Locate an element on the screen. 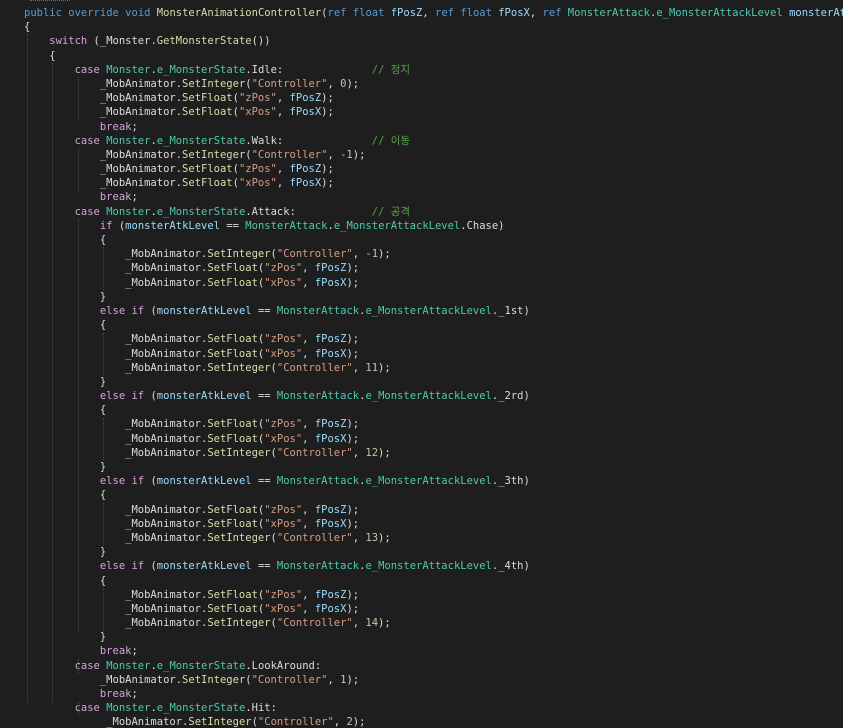 This screenshot has width=843, height=728. code-line: switch (_Monster.GetMonsterState()) is located at coordinates (433, 41).